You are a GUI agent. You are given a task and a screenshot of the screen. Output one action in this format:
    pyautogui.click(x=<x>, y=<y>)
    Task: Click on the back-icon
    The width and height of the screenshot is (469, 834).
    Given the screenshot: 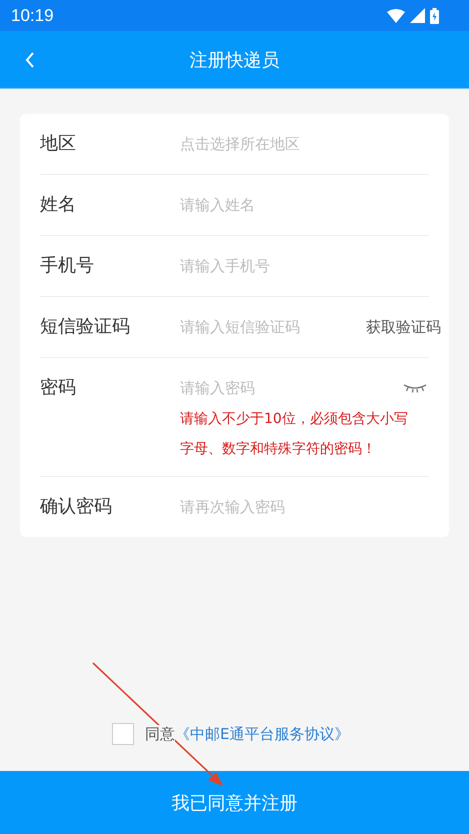 What is the action you would take?
    pyautogui.click(x=30, y=60)
    